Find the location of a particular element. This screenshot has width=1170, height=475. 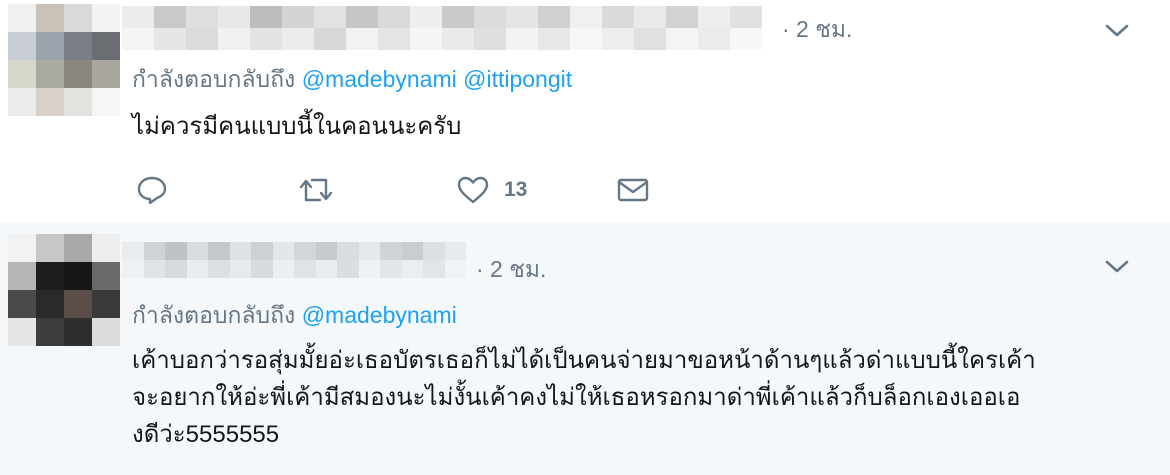

replying-to: กำลังตอบกลับถึง @madebynami is located at coordinates (294, 316).